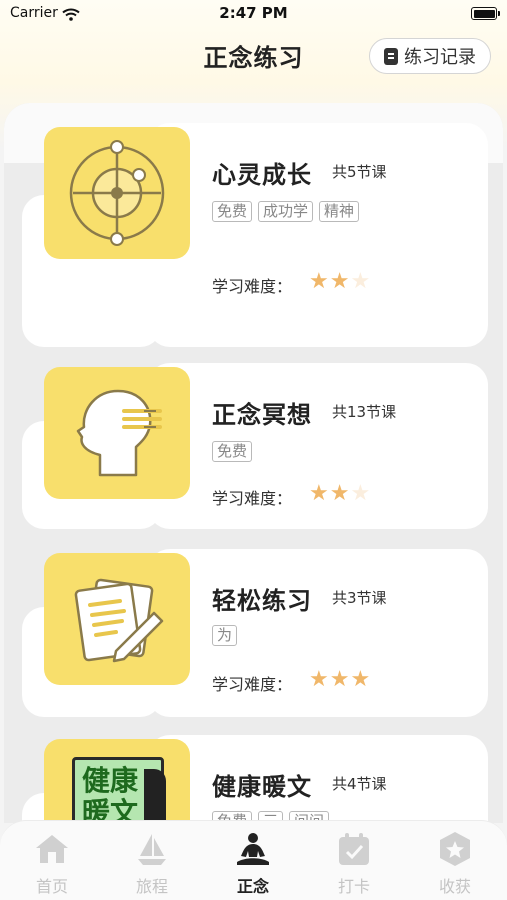  What do you see at coordinates (117, 619) in the screenshot?
I see `notes-pencil-icon` at bounding box center [117, 619].